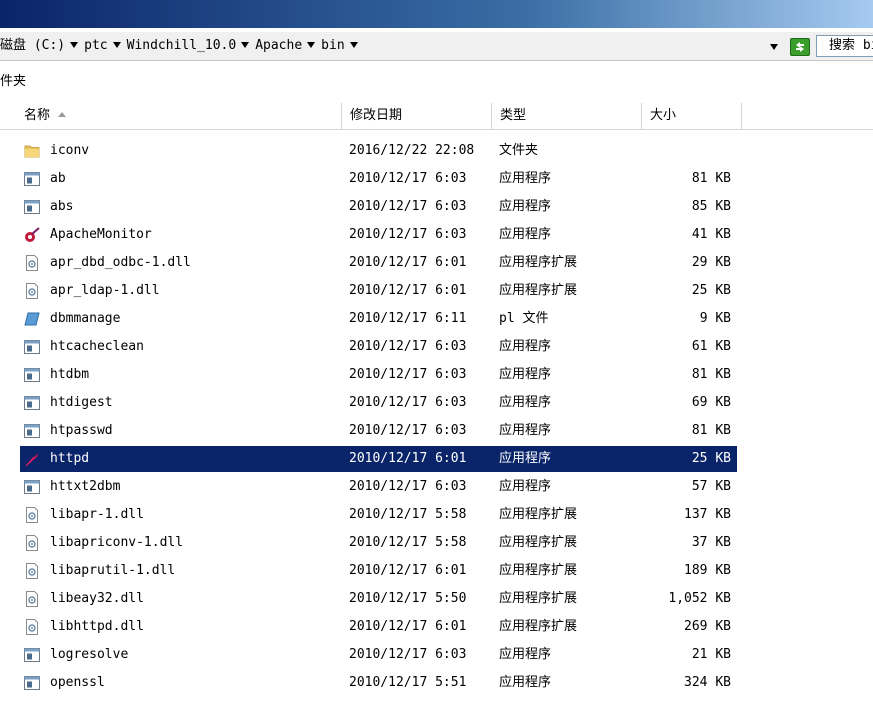 Image resolution: width=873 pixels, height=701 pixels. I want to click on refresh-icon, so click(800, 47).